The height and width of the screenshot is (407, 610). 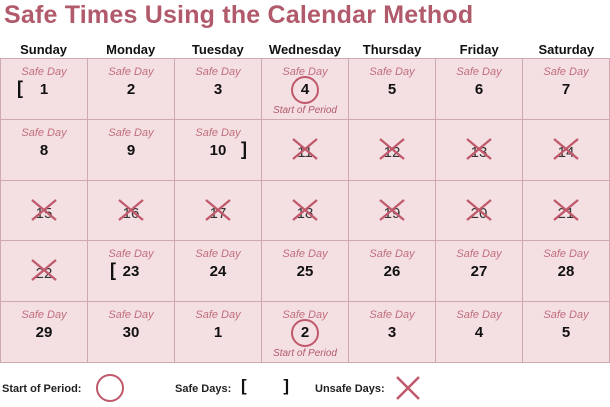 What do you see at coordinates (305, 150) in the screenshot?
I see `unsafe-day-cell: 11` at bounding box center [305, 150].